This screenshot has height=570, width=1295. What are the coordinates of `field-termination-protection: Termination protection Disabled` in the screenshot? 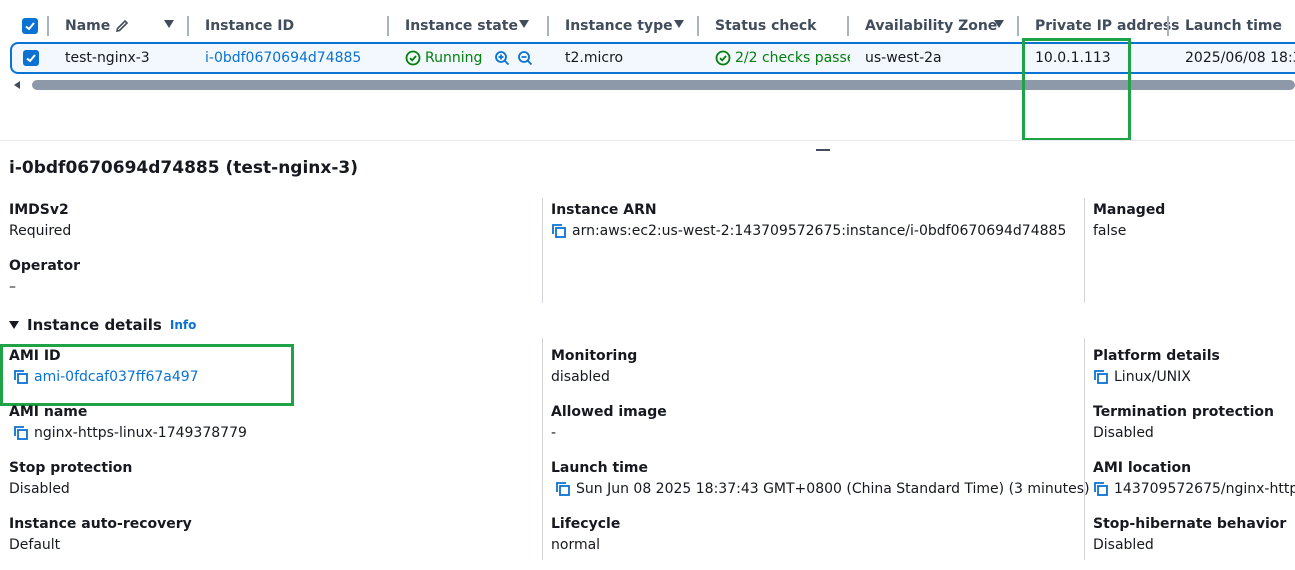 It's located at (1183, 423).